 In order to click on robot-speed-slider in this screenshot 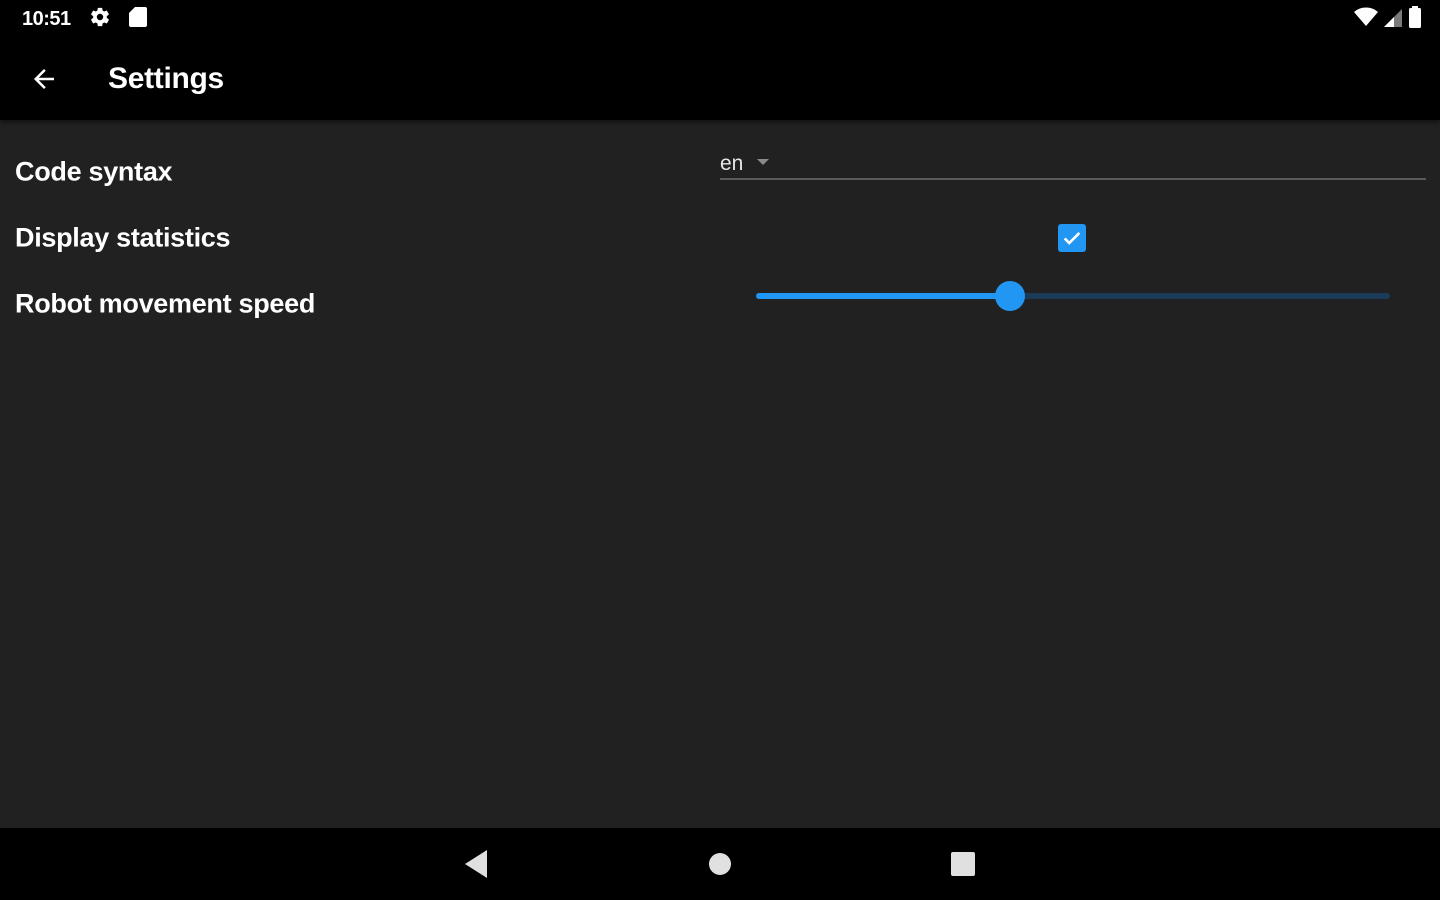, I will do `click(1074, 296)`.